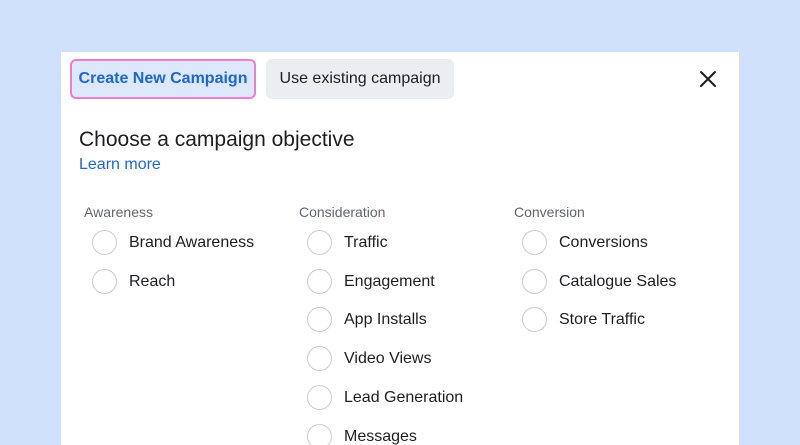  I want to click on column-title-consideration: Consideration, so click(342, 212).